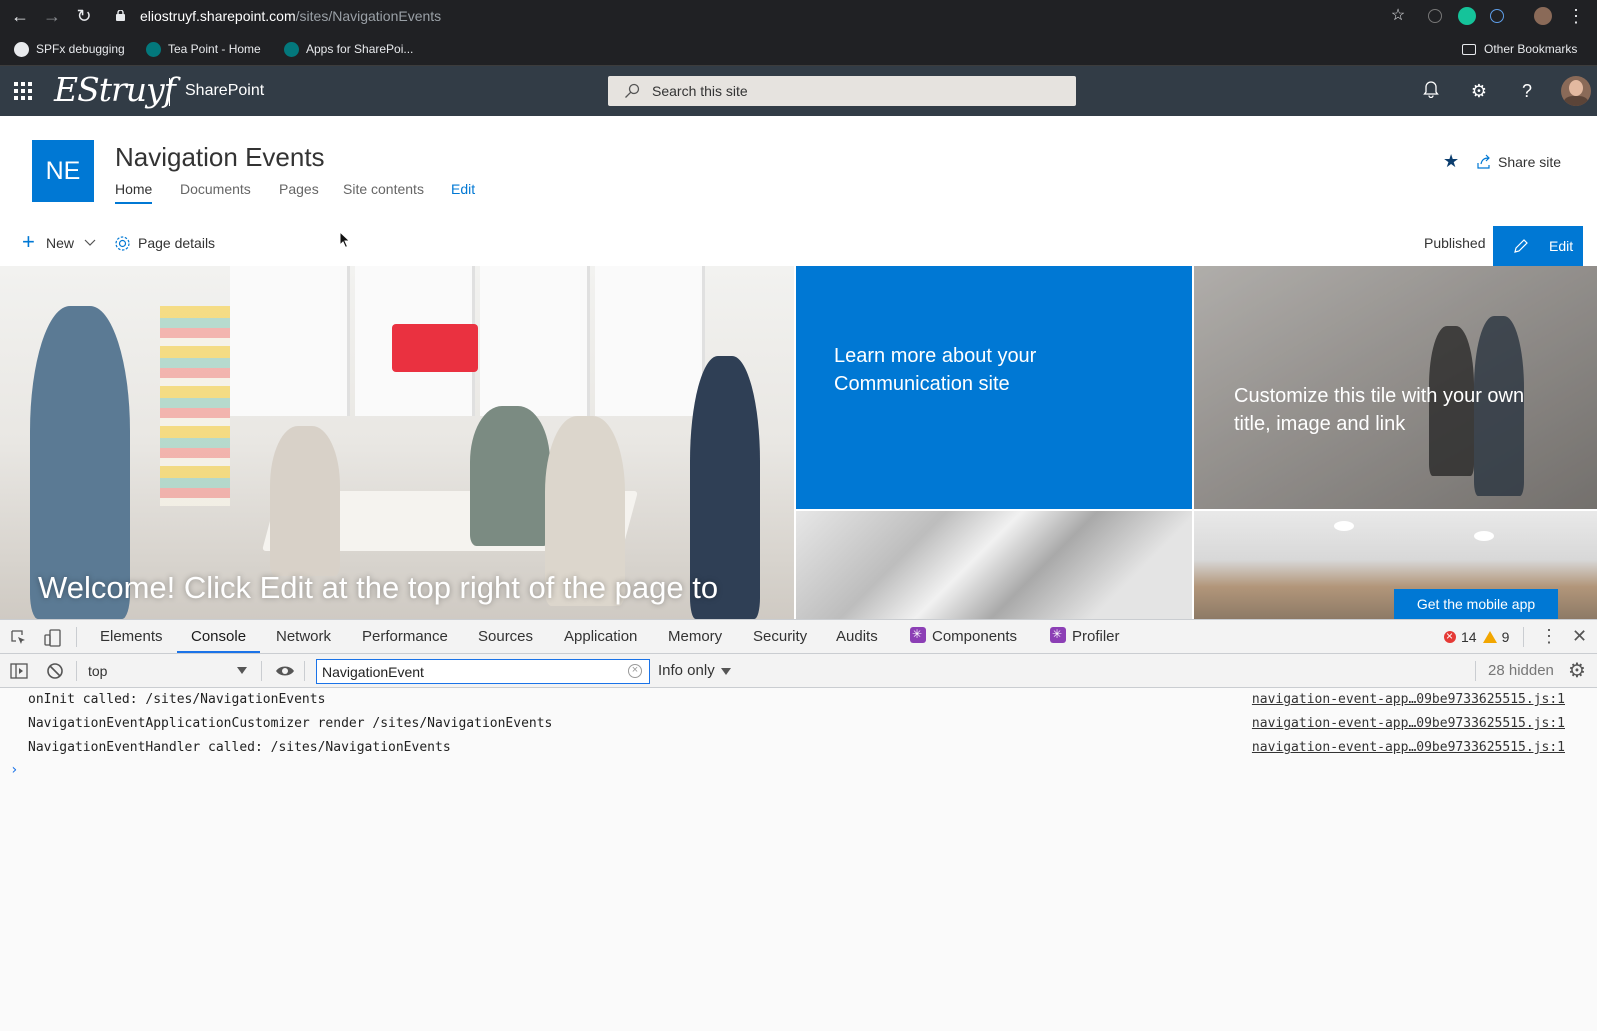 This screenshot has height=1031, width=1597. Describe the element at coordinates (1477, 636) in the screenshot. I see `issue-counts: 14 9` at that location.